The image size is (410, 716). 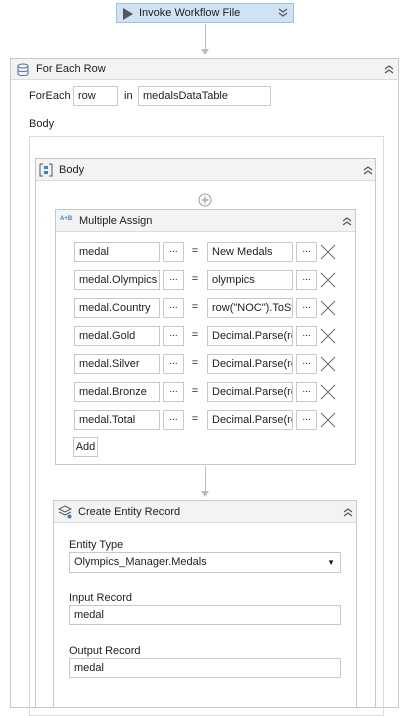 I want to click on output-record-label: Output Record, so click(x=105, y=651).